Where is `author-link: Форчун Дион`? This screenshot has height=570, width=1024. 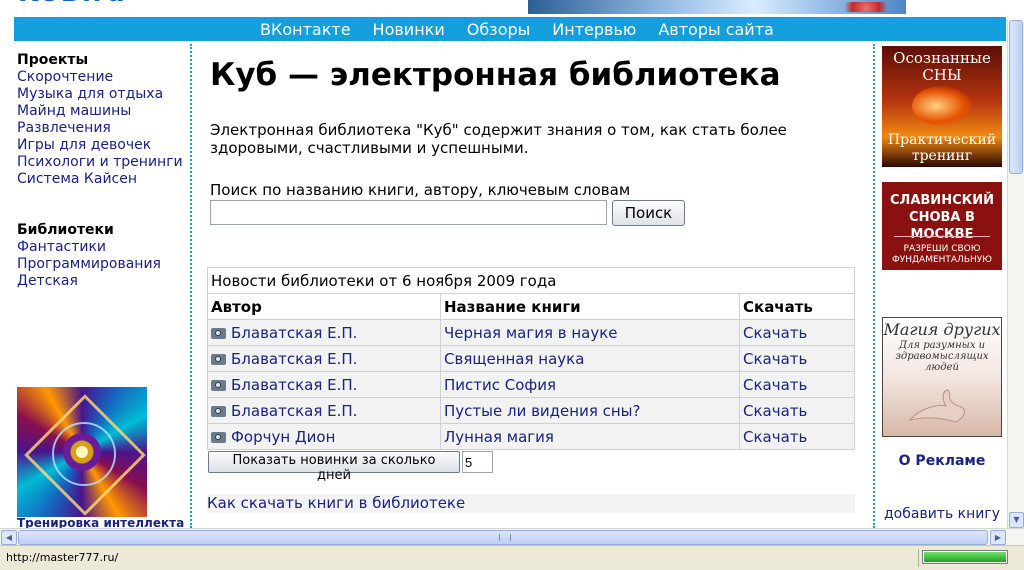 author-link: Форчун Дион is located at coordinates (283, 437).